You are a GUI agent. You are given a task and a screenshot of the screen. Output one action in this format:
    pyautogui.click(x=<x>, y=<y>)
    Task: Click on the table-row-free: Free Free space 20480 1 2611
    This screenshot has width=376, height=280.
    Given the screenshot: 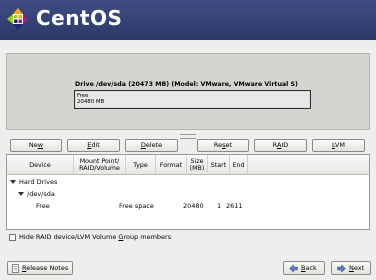 What is the action you would take?
    pyautogui.click(x=188, y=206)
    